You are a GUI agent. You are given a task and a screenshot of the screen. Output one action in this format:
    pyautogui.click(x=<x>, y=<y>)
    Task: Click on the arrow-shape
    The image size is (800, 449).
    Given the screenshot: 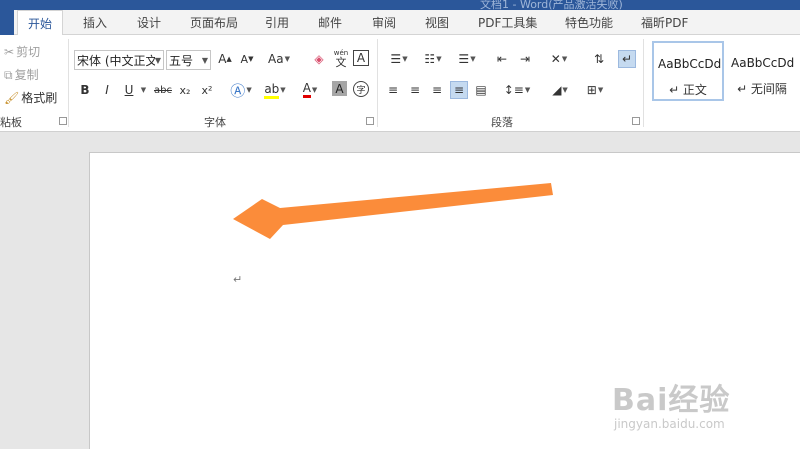 What is the action you would take?
    pyautogui.click(x=393, y=211)
    